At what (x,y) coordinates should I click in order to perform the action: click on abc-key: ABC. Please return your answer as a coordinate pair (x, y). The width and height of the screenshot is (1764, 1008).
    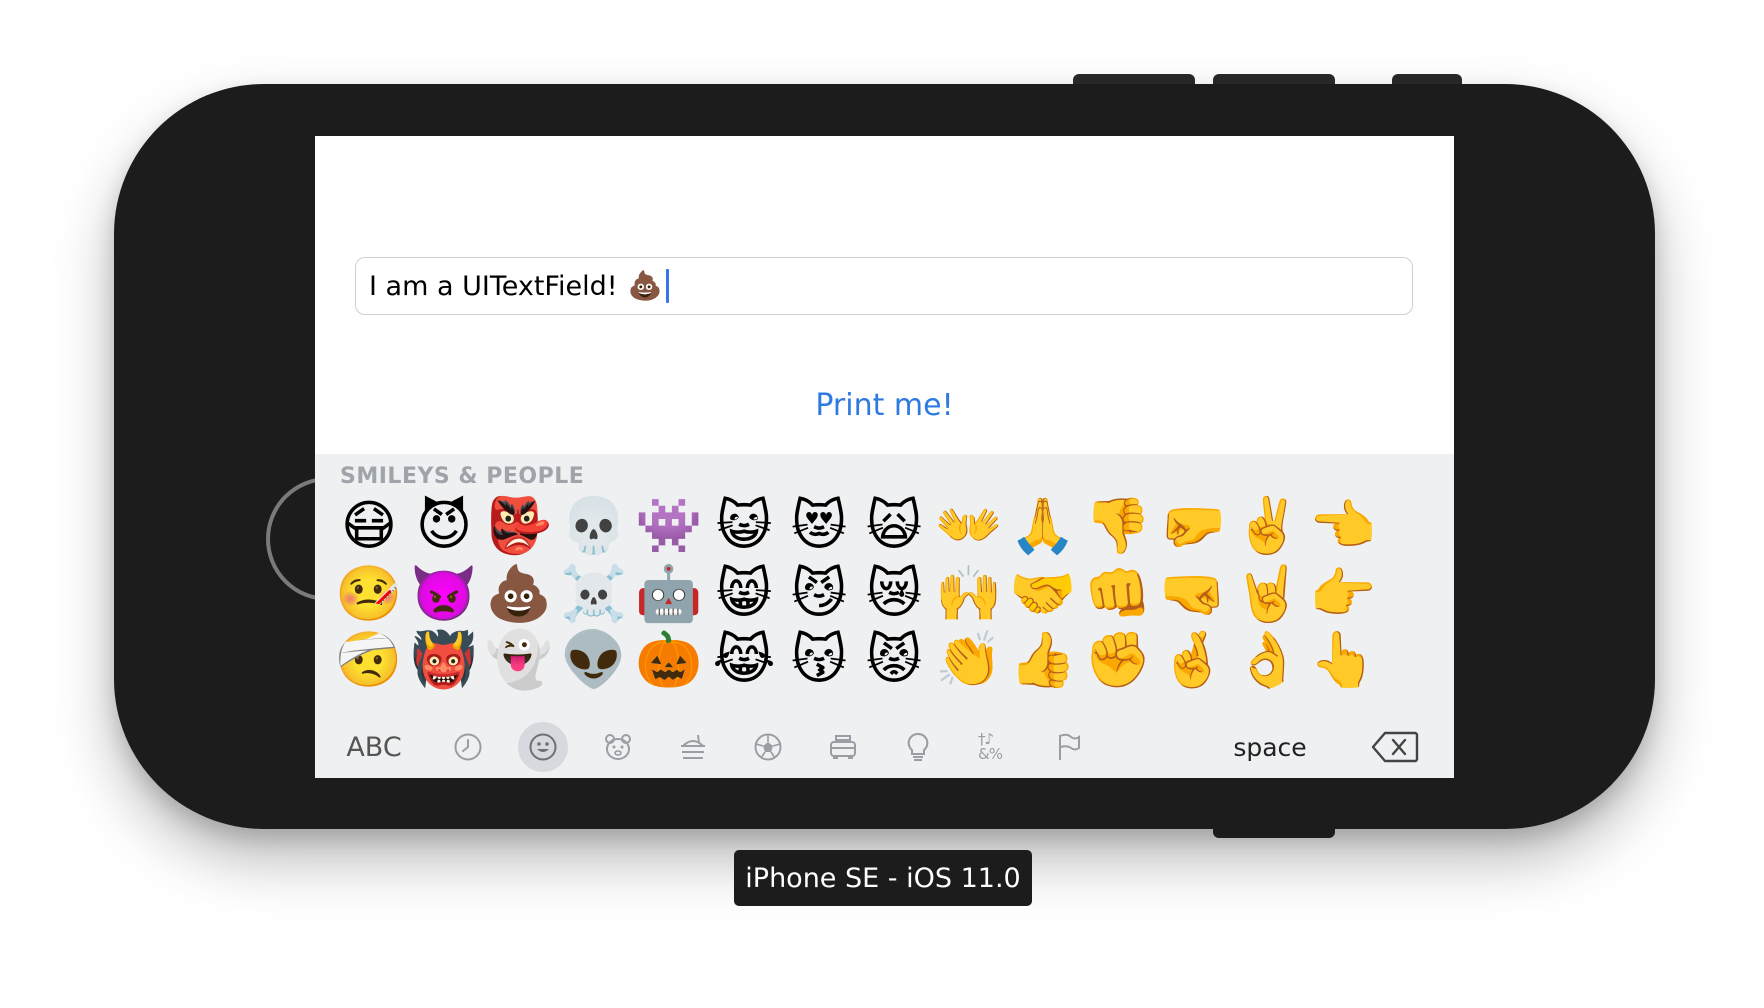
    Looking at the image, I should click on (374, 747).